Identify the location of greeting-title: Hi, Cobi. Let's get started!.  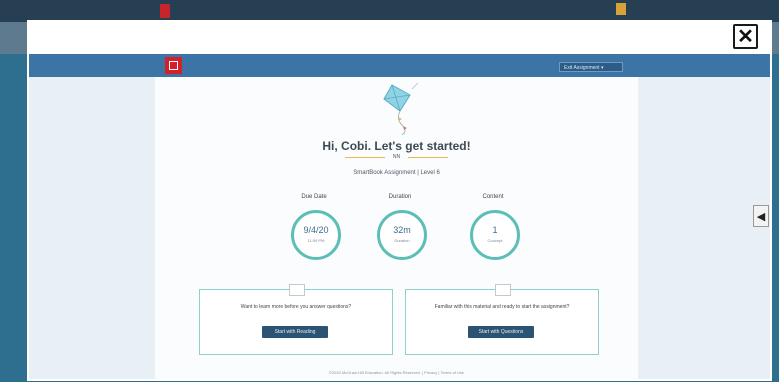
(396, 146).